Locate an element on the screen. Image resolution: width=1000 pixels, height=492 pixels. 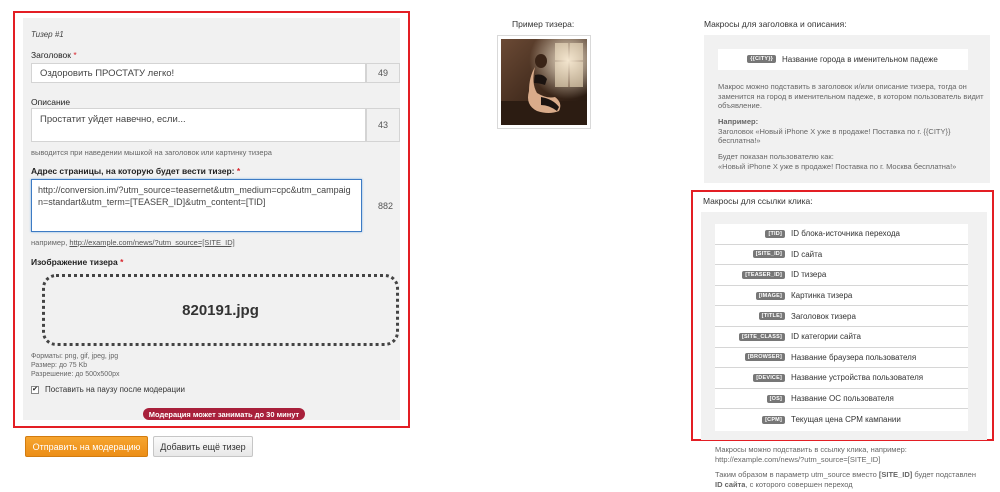
headline-input: Оздоровить ПРОСТАТУ легко! is located at coordinates (198, 73).